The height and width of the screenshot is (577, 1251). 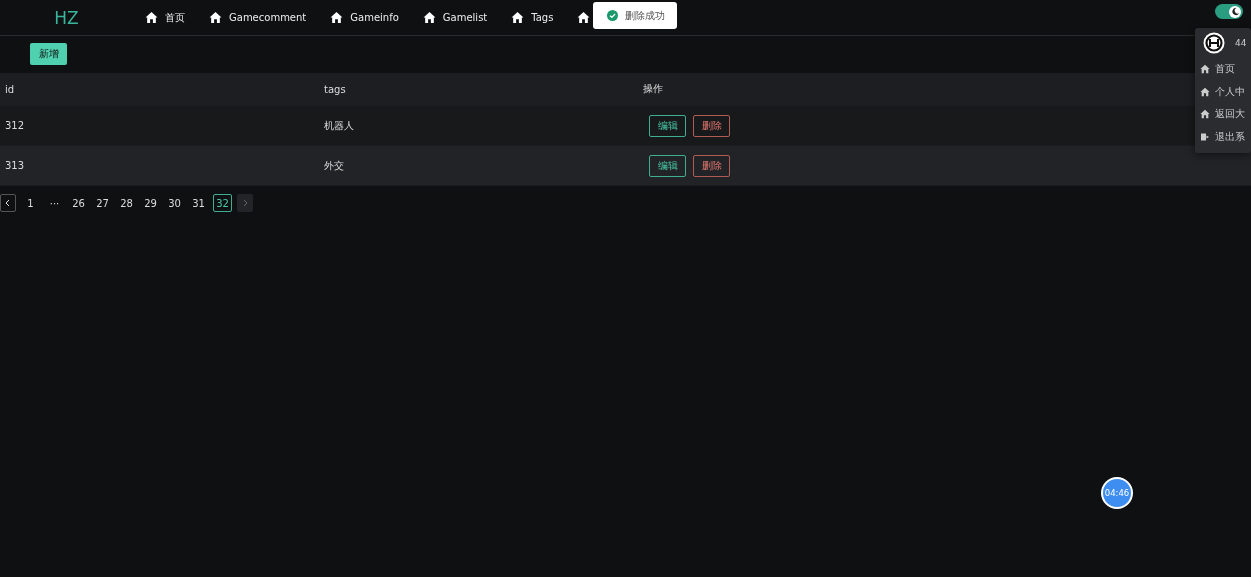 I want to click on page-button: 31, so click(x=198, y=203).